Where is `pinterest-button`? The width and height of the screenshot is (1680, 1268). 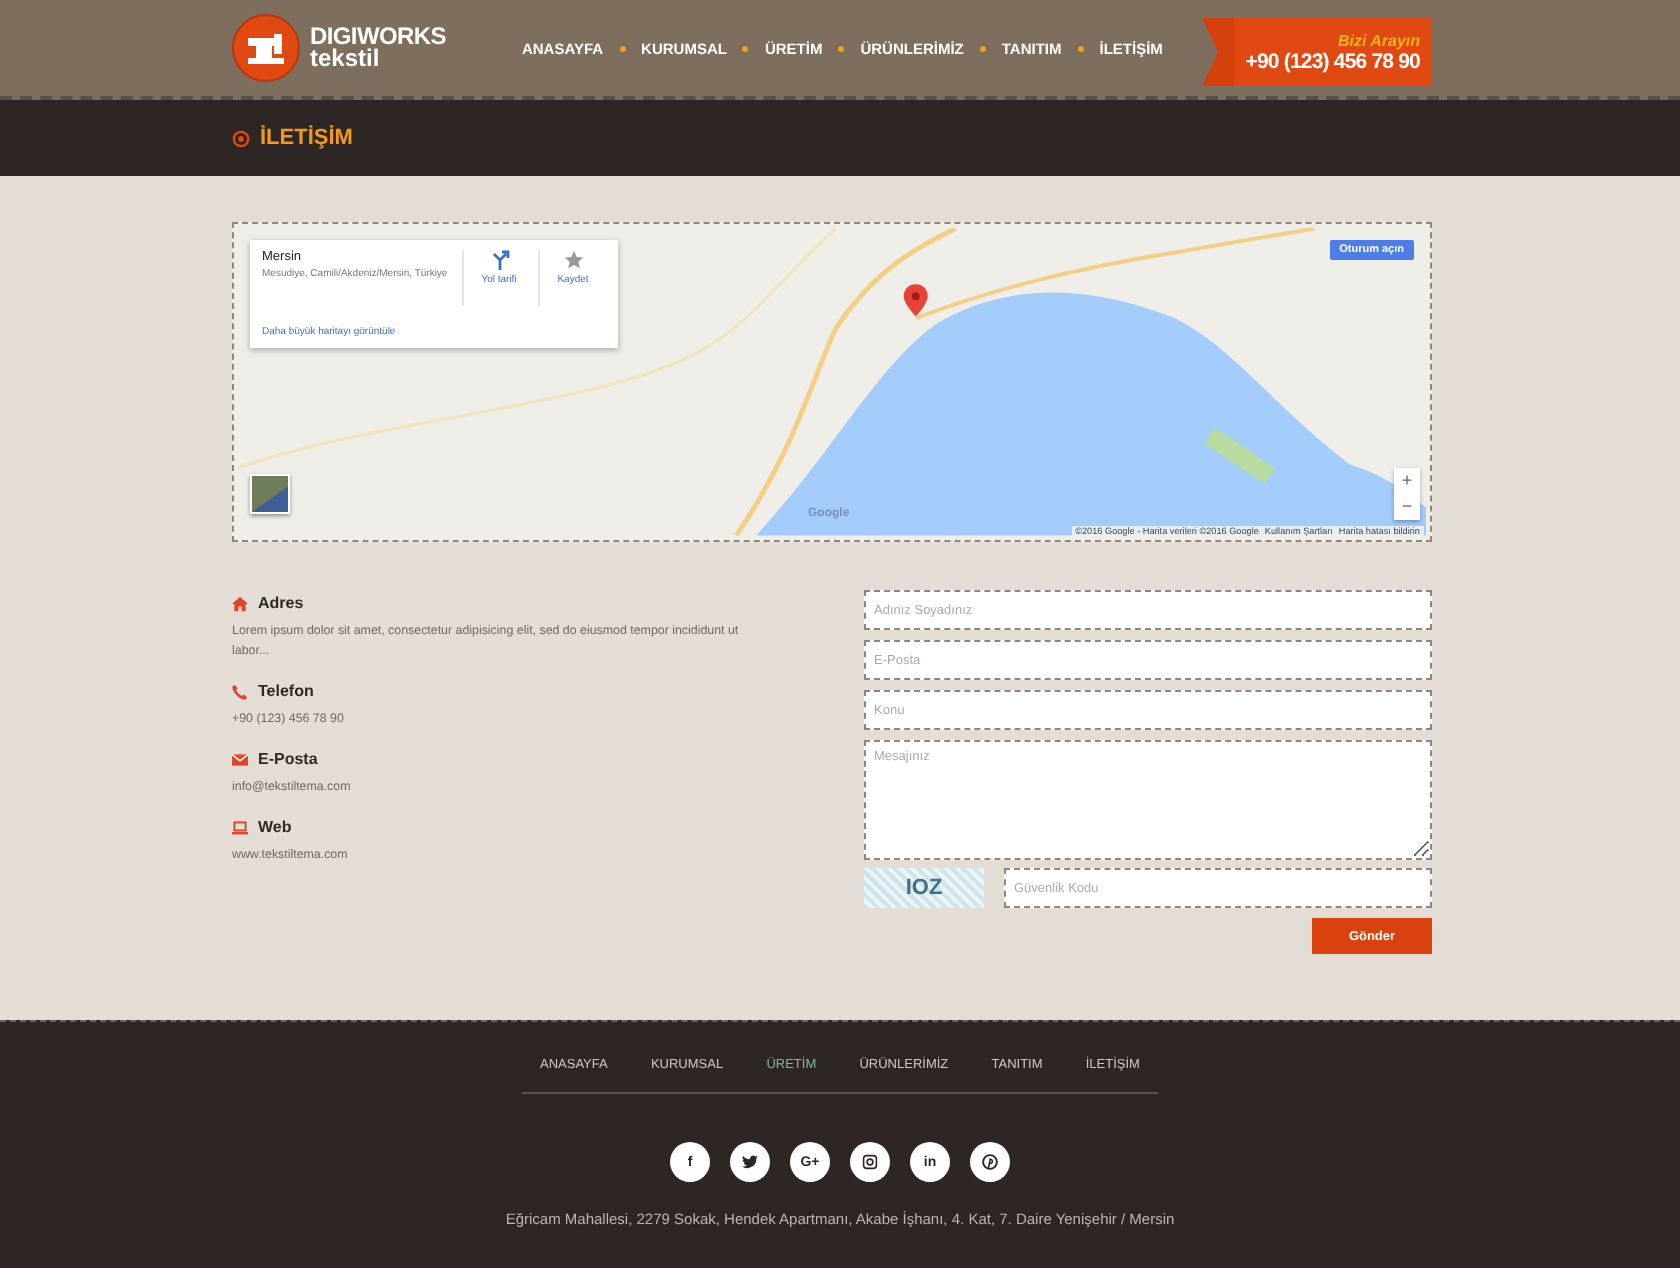
pinterest-button is located at coordinates (990, 1162).